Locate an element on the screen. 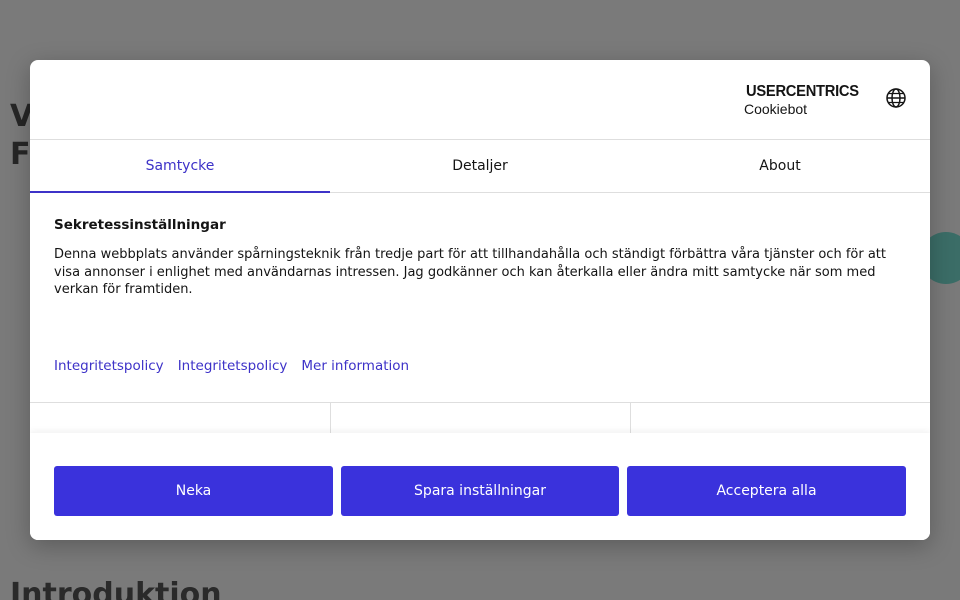 This screenshot has height=600, width=960. deny-button: Neka is located at coordinates (193, 491).